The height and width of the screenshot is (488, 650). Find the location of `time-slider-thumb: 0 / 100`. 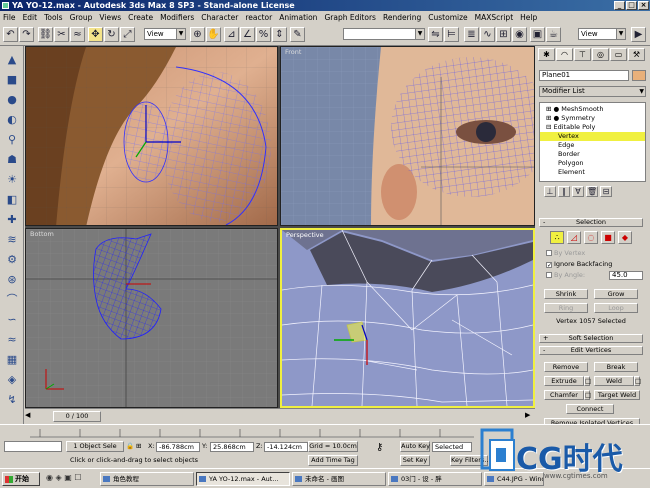

time-slider-thumb: 0 / 100 is located at coordinates (77, 416).